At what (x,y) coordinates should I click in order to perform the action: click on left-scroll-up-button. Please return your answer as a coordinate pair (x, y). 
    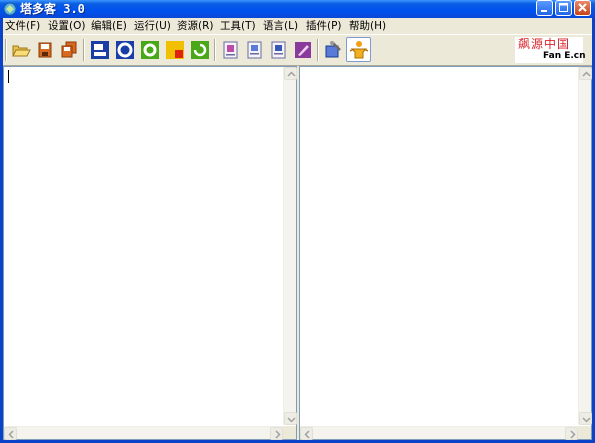
    Looking at the image, I should click on (290, 73).